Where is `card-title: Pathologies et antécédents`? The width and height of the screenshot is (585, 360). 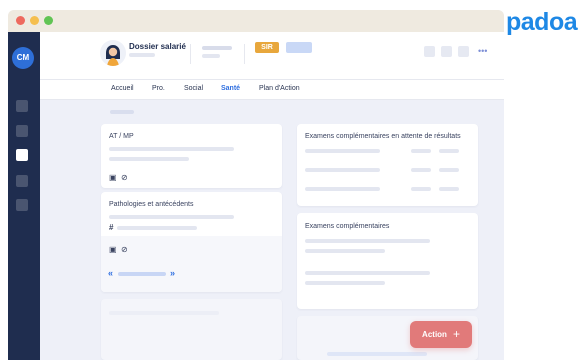
card-title: Pathologies et antécédents is located at coordinates (151, 204).